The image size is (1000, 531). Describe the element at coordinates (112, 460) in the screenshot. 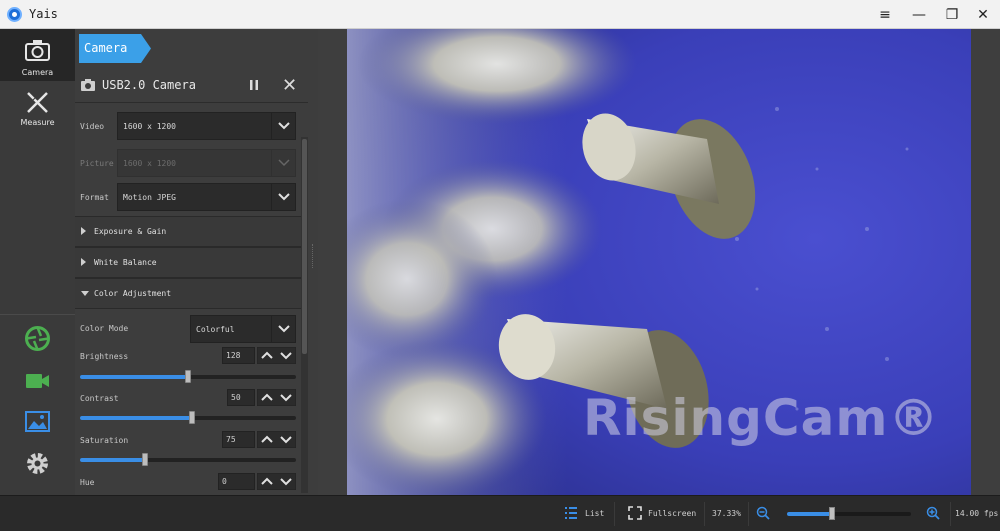

I see `saturation-slider-fill` at that location.